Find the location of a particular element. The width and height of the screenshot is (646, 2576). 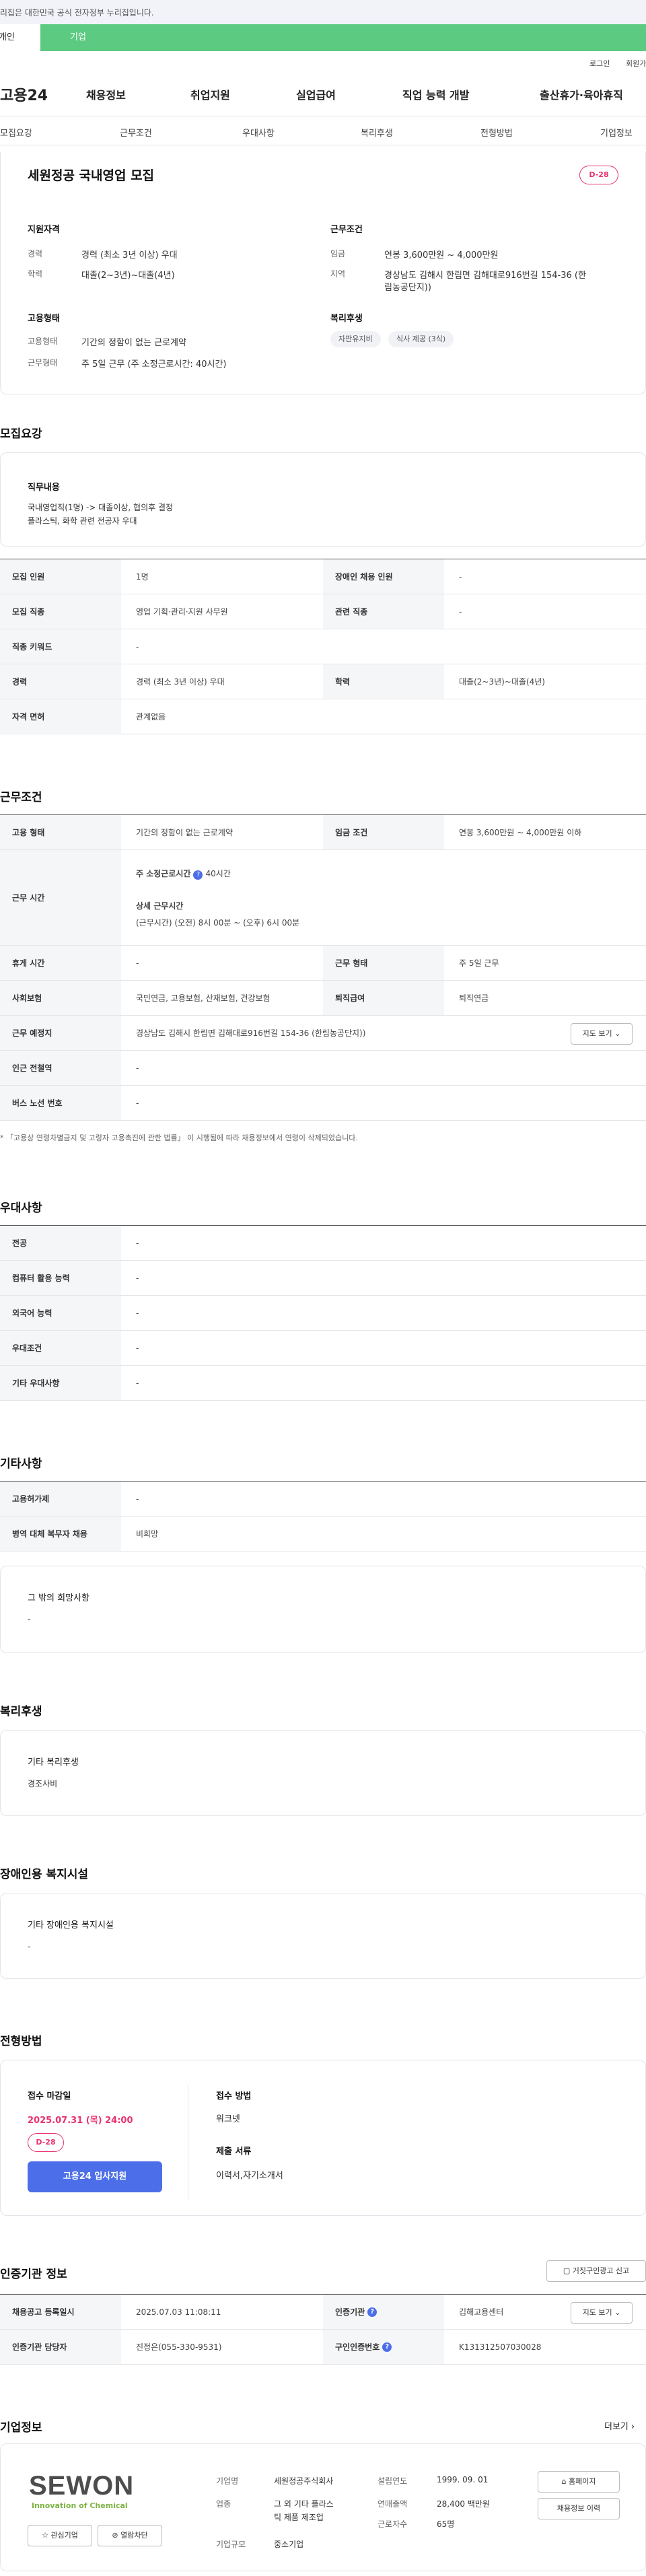

hours-week-row: 주 소정근로시간? 40시간 is located at coordinates (184, 874).